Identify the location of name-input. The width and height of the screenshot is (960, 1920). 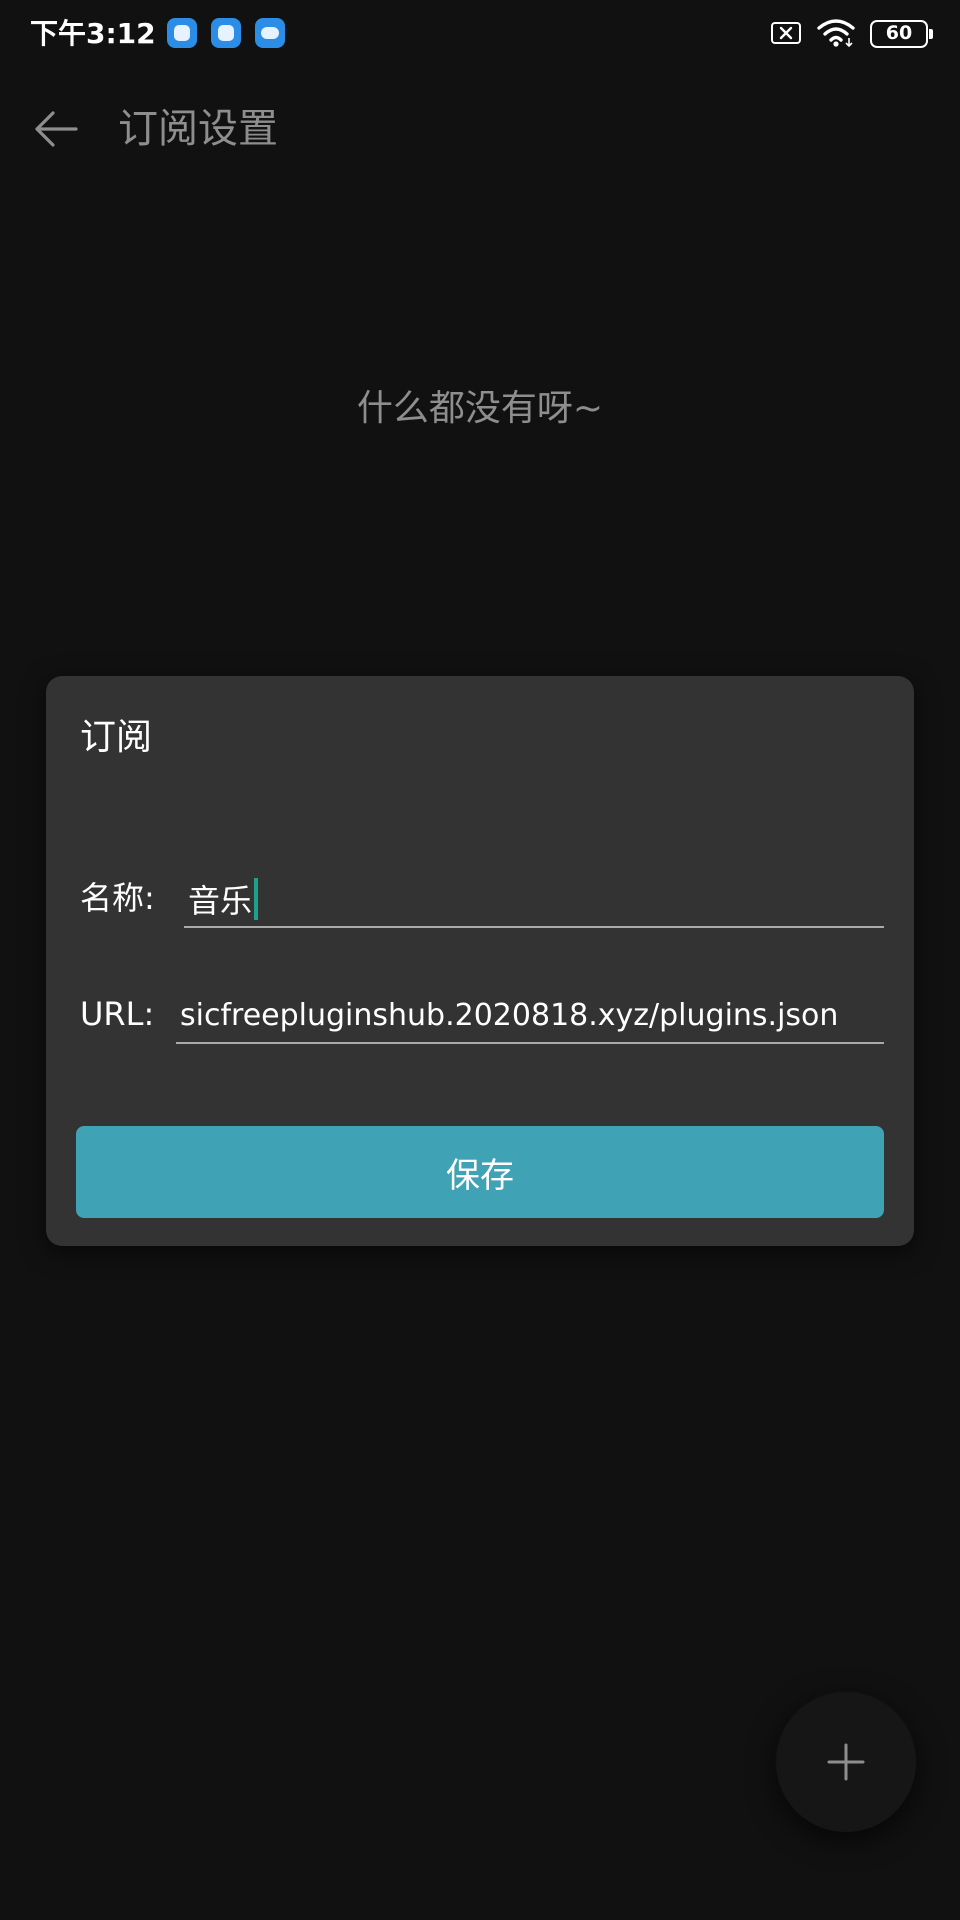
(534, 900).